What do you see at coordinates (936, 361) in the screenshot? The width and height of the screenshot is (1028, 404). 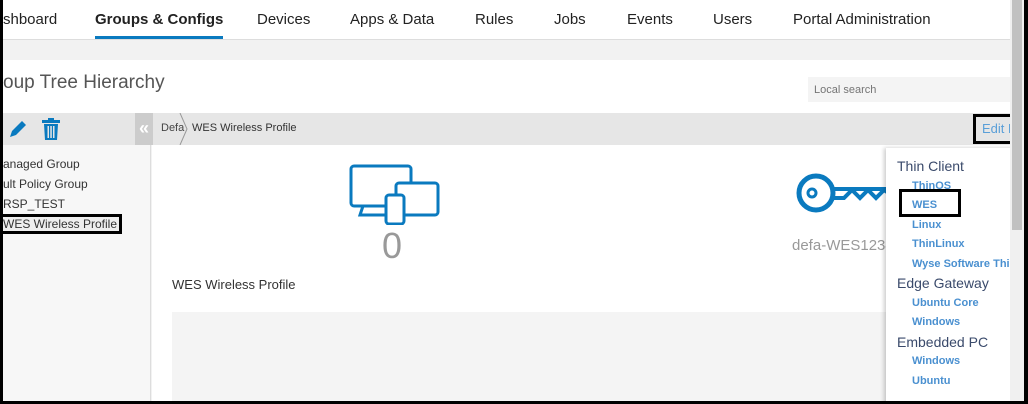 I see `menu-item-embedded-windows: Windows` at bounding box center [936, 361].